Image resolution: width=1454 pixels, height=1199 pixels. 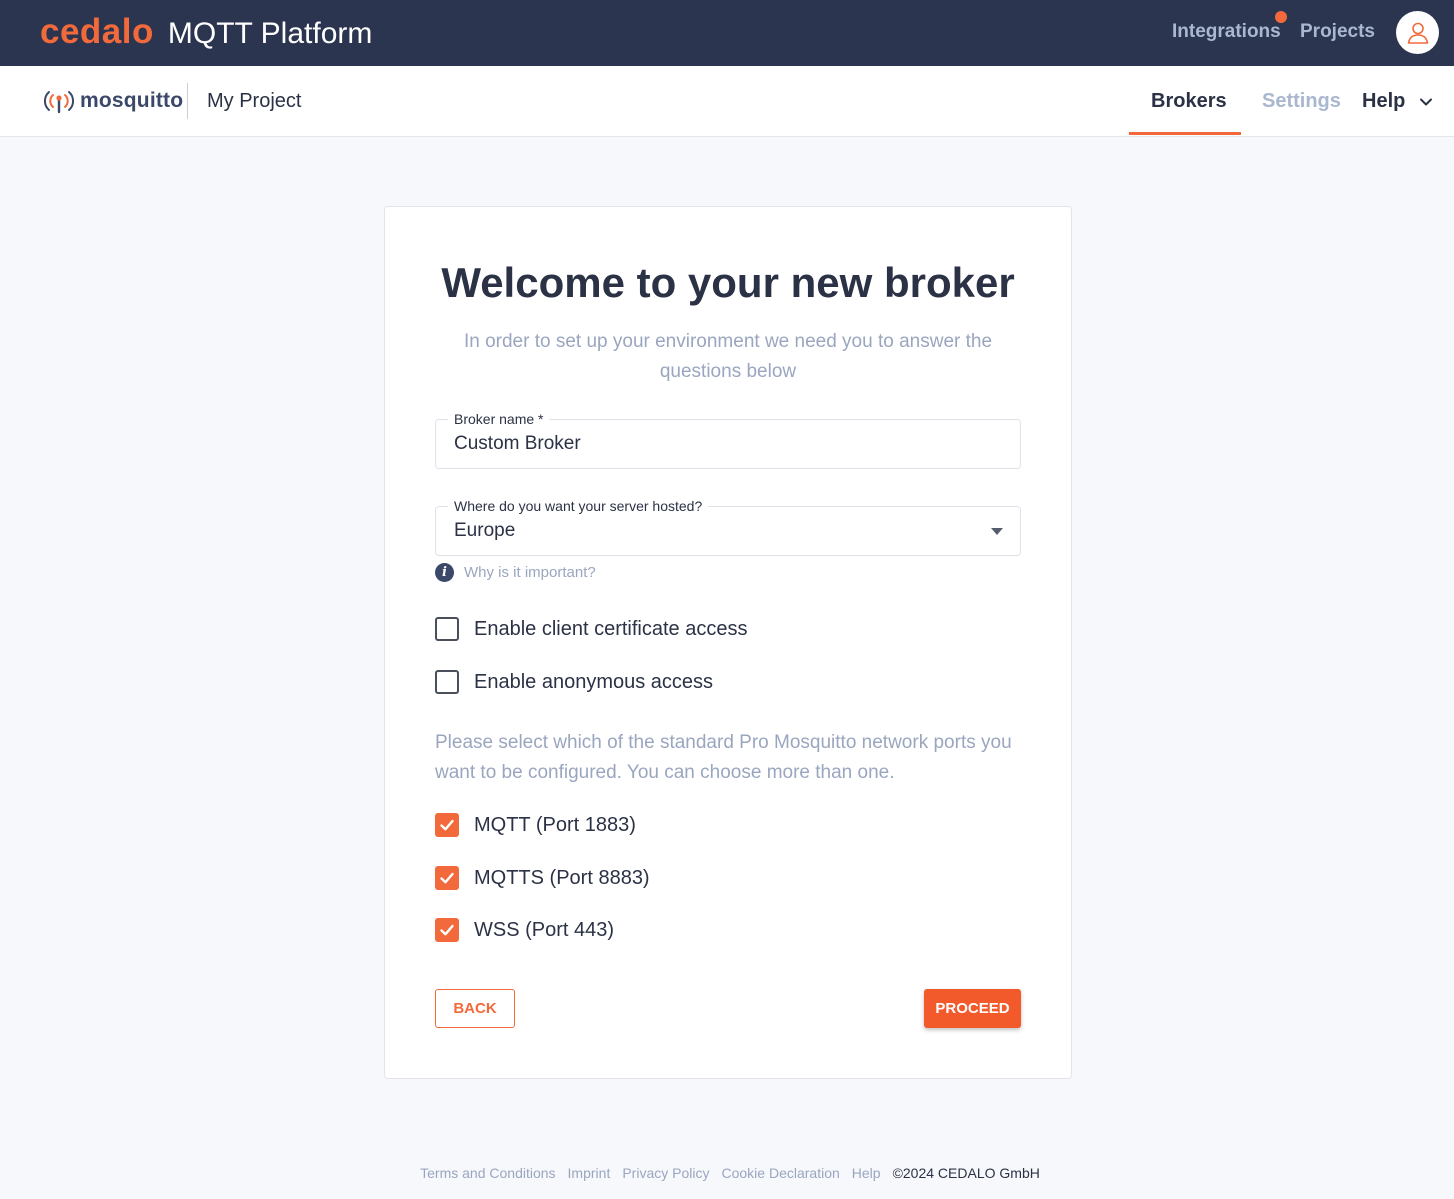 What do you see at coordinates (1301, 101) in the screenshot?
I see `tab-settings: Settings` at bounding box center [1301, 101].